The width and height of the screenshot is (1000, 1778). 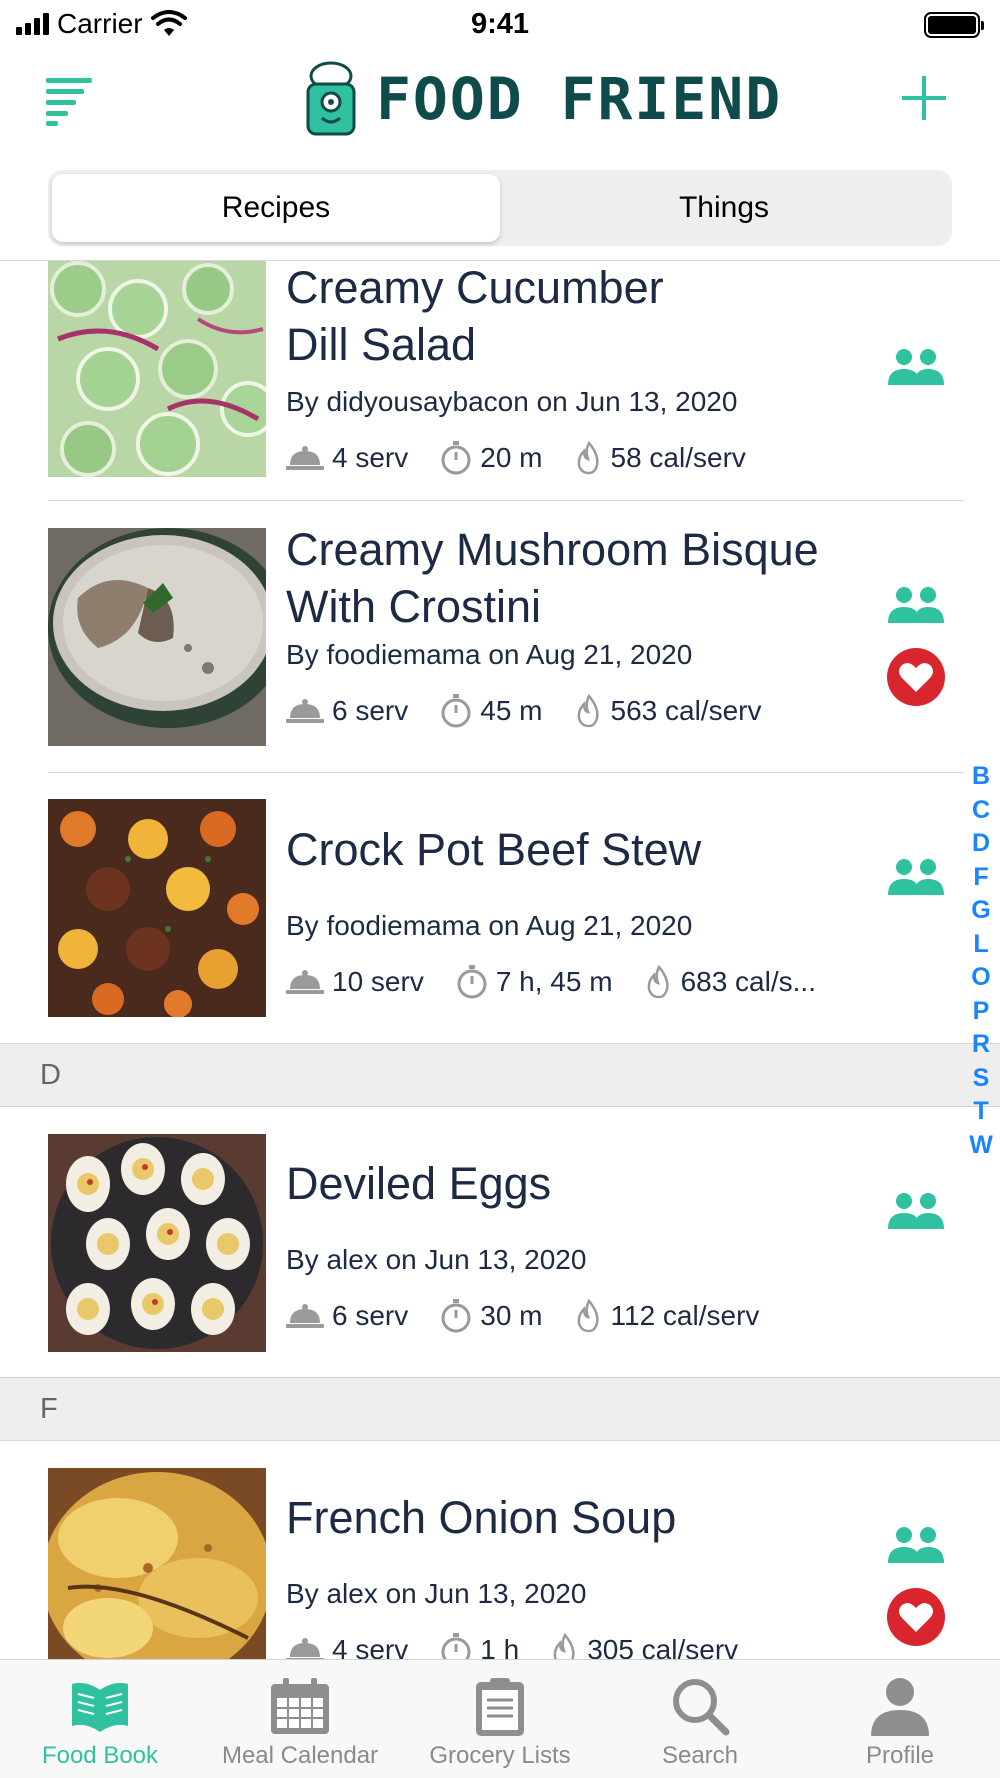 What do you see at coordinates (500, 1075) in the screenshot?
I see `section-header: D` at bounding box center [500, 1075].